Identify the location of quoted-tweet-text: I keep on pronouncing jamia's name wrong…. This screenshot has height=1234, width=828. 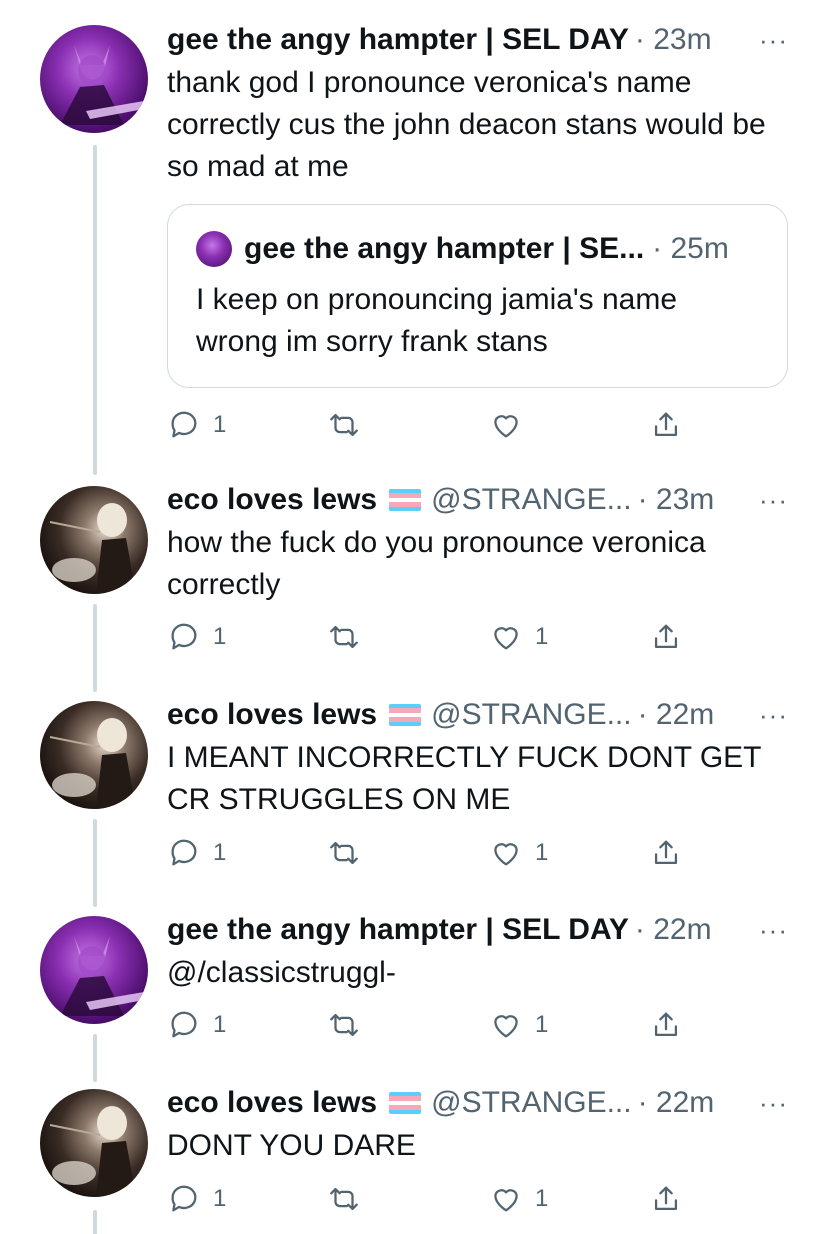
(437, 320).